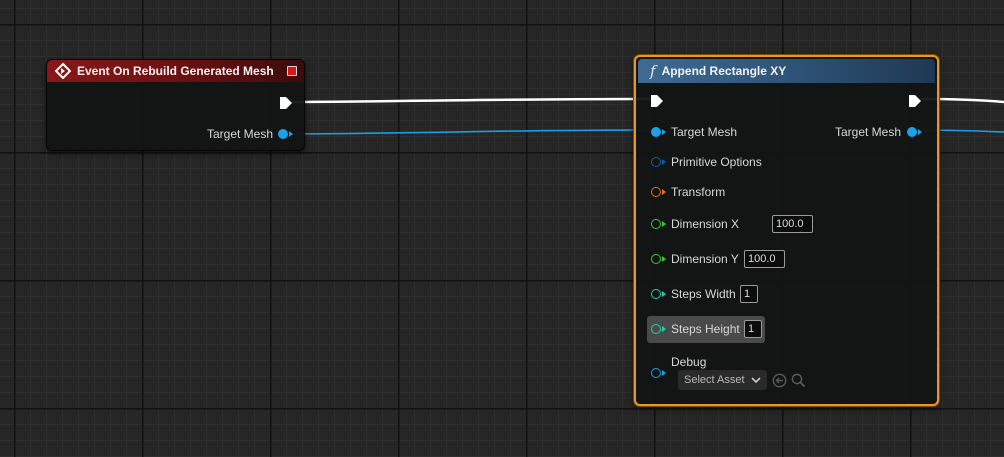 This screenshot has height=457, width=1004. What do you see at coordinates (664, 162) in the screenshot?
I see `primitive-options-arrow` at bounding box center [664, 162].